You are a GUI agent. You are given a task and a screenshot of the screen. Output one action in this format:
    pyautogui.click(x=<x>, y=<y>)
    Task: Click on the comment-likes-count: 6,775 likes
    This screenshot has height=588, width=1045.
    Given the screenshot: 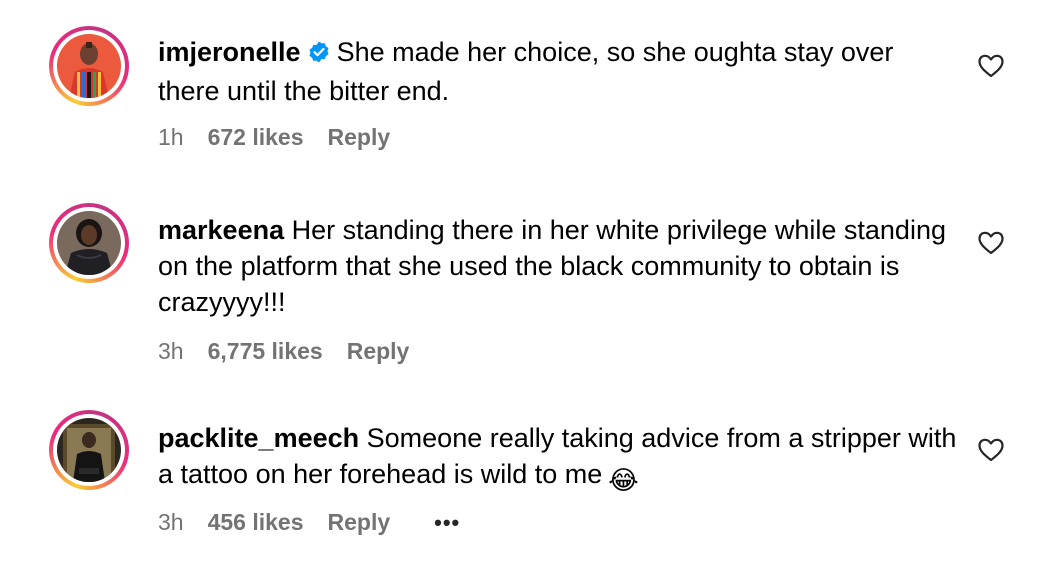 What is the action you would take?
    pyautogui.click(x=265, y=351)
    